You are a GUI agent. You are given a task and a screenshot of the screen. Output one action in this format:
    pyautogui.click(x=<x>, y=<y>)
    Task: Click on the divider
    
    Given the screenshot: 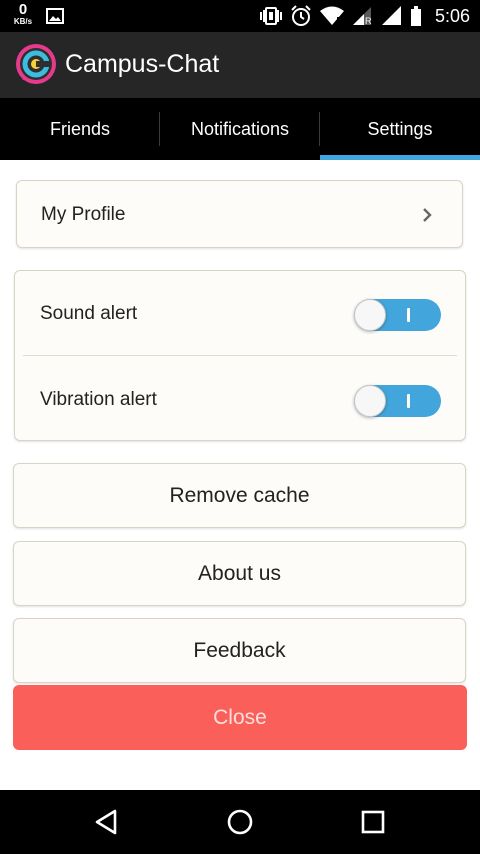 What is the action you would take?
    pyautogui.click(x=240, y=355)
    